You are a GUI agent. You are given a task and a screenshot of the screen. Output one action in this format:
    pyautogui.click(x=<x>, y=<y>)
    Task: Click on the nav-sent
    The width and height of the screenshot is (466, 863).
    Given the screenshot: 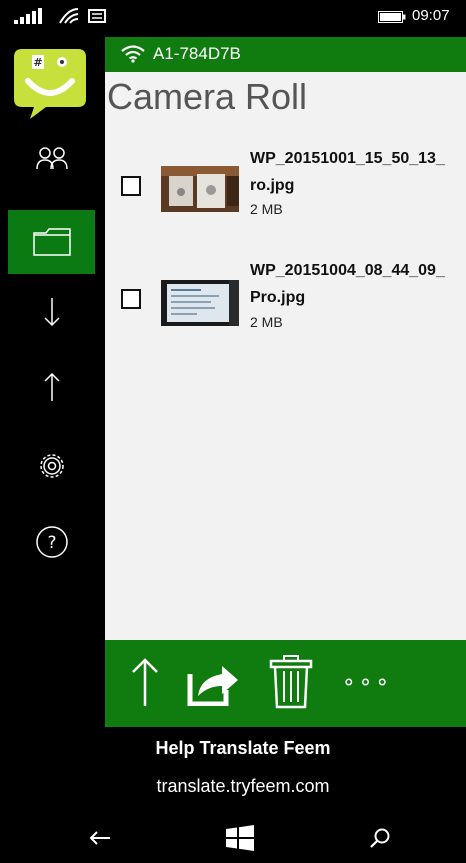 What is the action you would take?
    pyautogui.click(x=51, y=387)
    